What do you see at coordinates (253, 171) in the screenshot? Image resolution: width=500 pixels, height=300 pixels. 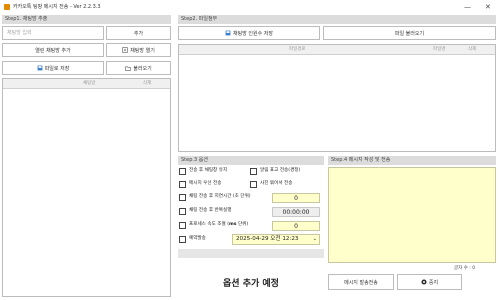 I see `alert-report-checkbox` at bounding box center [253, 171].